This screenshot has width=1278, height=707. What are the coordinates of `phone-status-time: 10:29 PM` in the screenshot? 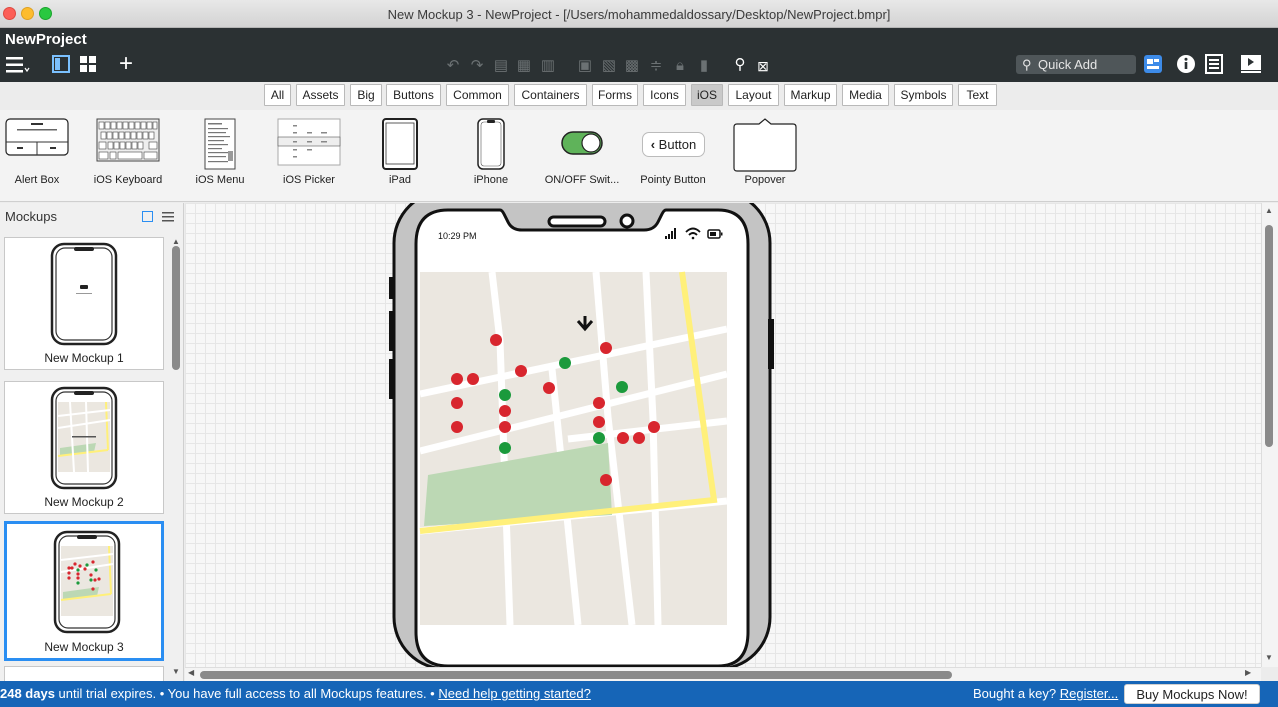 It's located at (457, 236).